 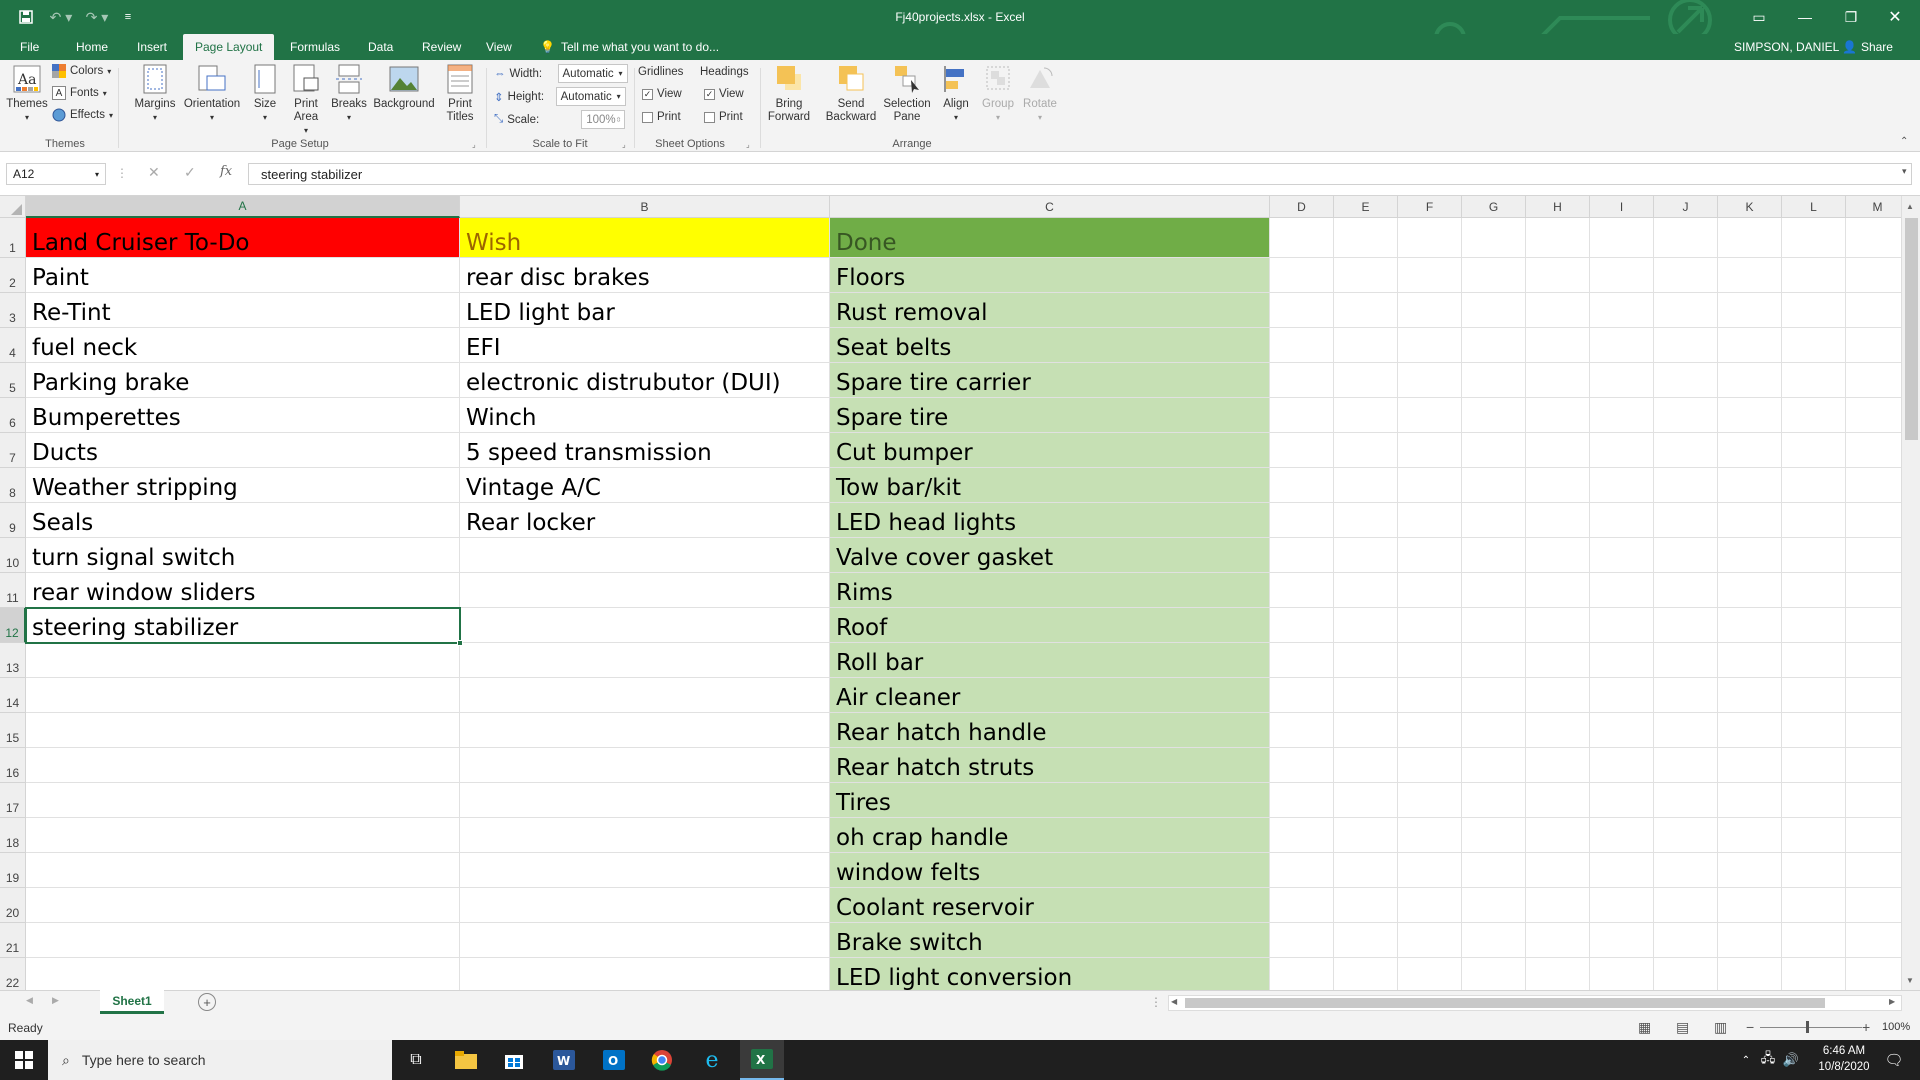 What do you see at coordinates (1366, 207) in the screenshot?
I see `column-header-e: E` at bounding box center [1366, 207].